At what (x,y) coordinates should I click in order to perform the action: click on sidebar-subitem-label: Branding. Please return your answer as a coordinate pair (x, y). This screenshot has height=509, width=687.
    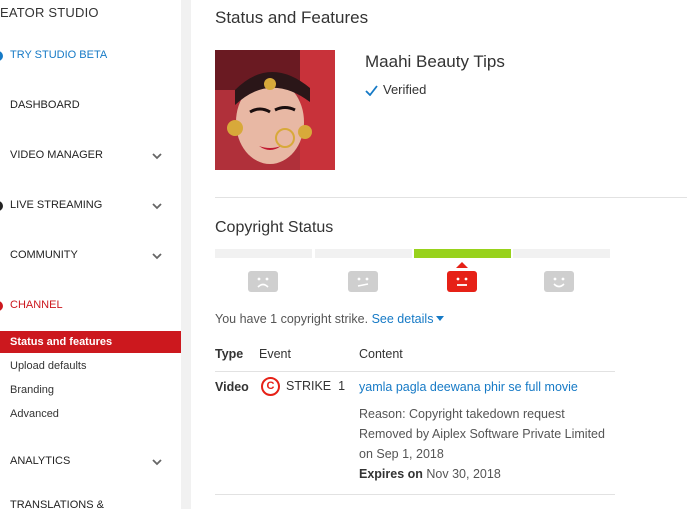
    Looking at the image, I should click on (32, 390).